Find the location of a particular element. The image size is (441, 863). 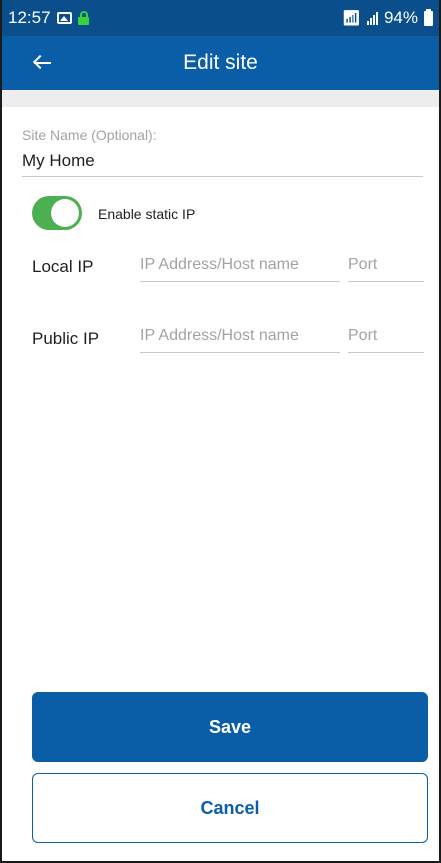

static-ip-label: Enable static IP is located at coordinates (147, 214).